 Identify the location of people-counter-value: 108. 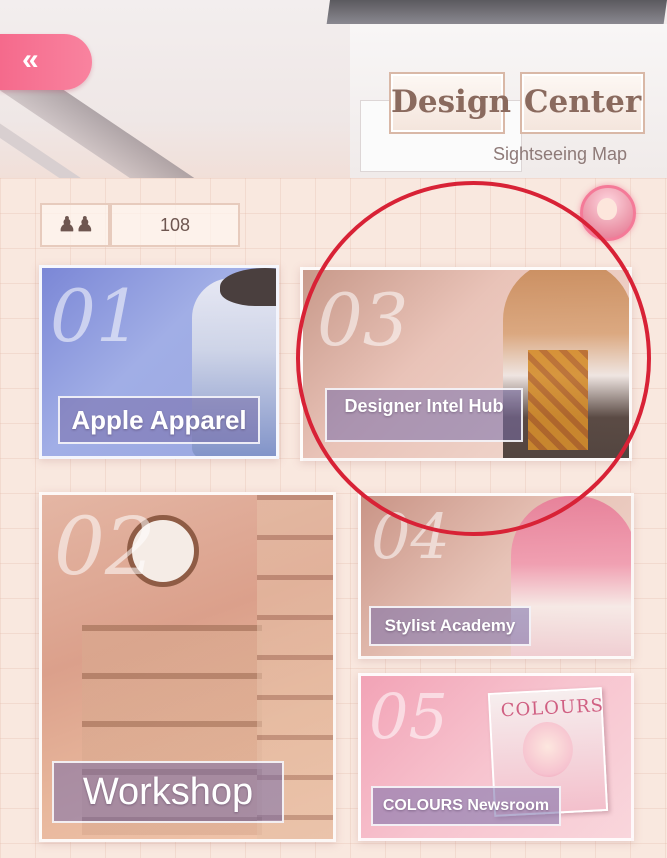
(175, 225).